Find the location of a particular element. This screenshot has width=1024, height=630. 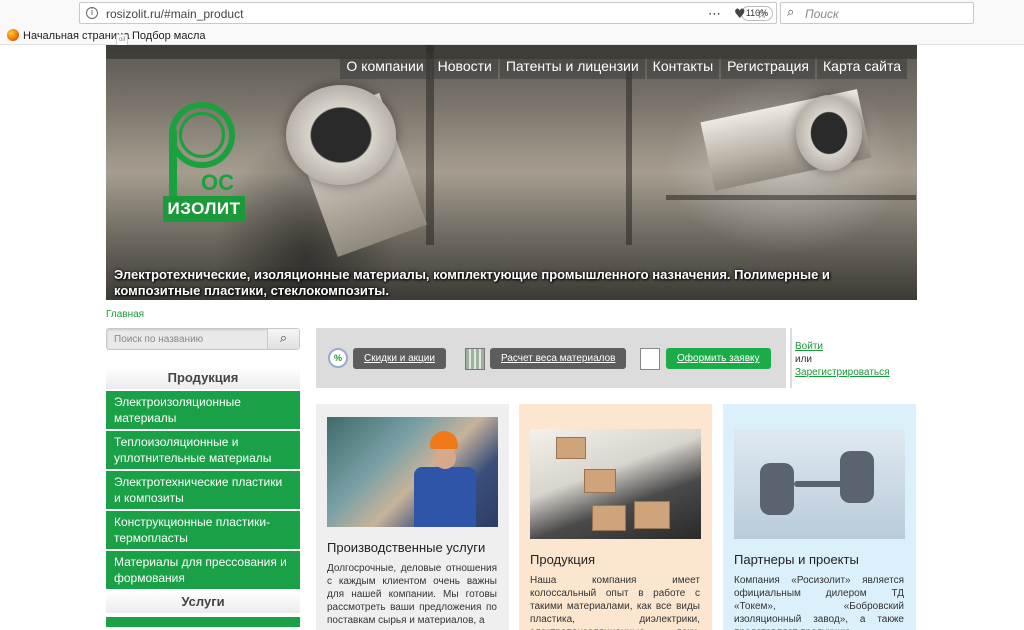

nav-about: О компании is located at coordinates (385, 66).